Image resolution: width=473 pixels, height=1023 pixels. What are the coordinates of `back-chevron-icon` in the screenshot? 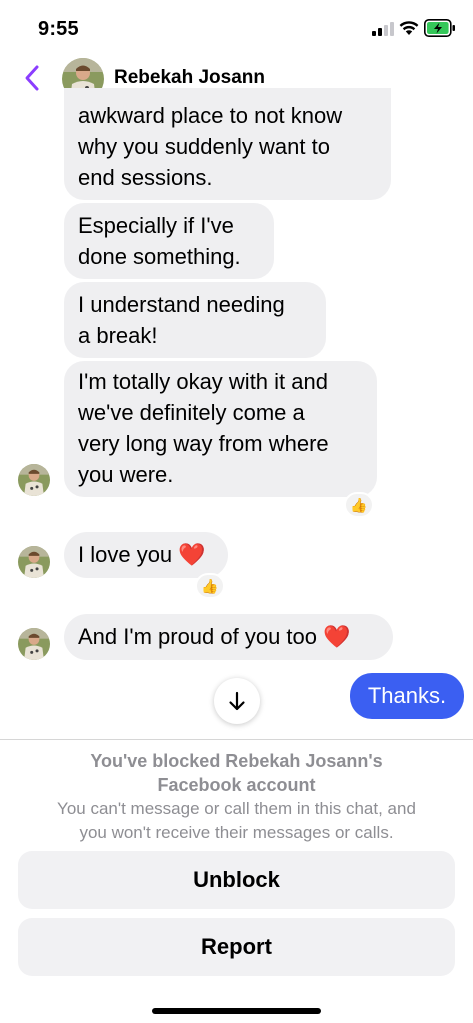 It's located at (32, 78).